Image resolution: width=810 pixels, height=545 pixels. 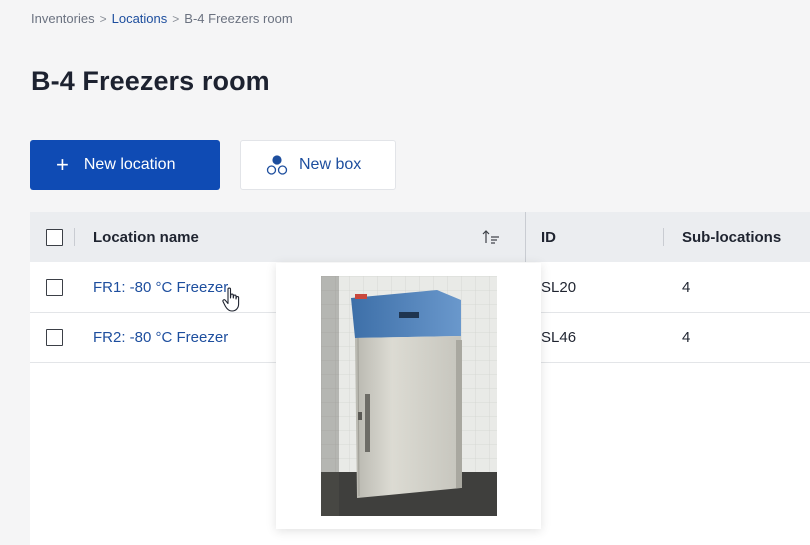 I want to click on new-box-button: New box, so click(x=318, y=165).